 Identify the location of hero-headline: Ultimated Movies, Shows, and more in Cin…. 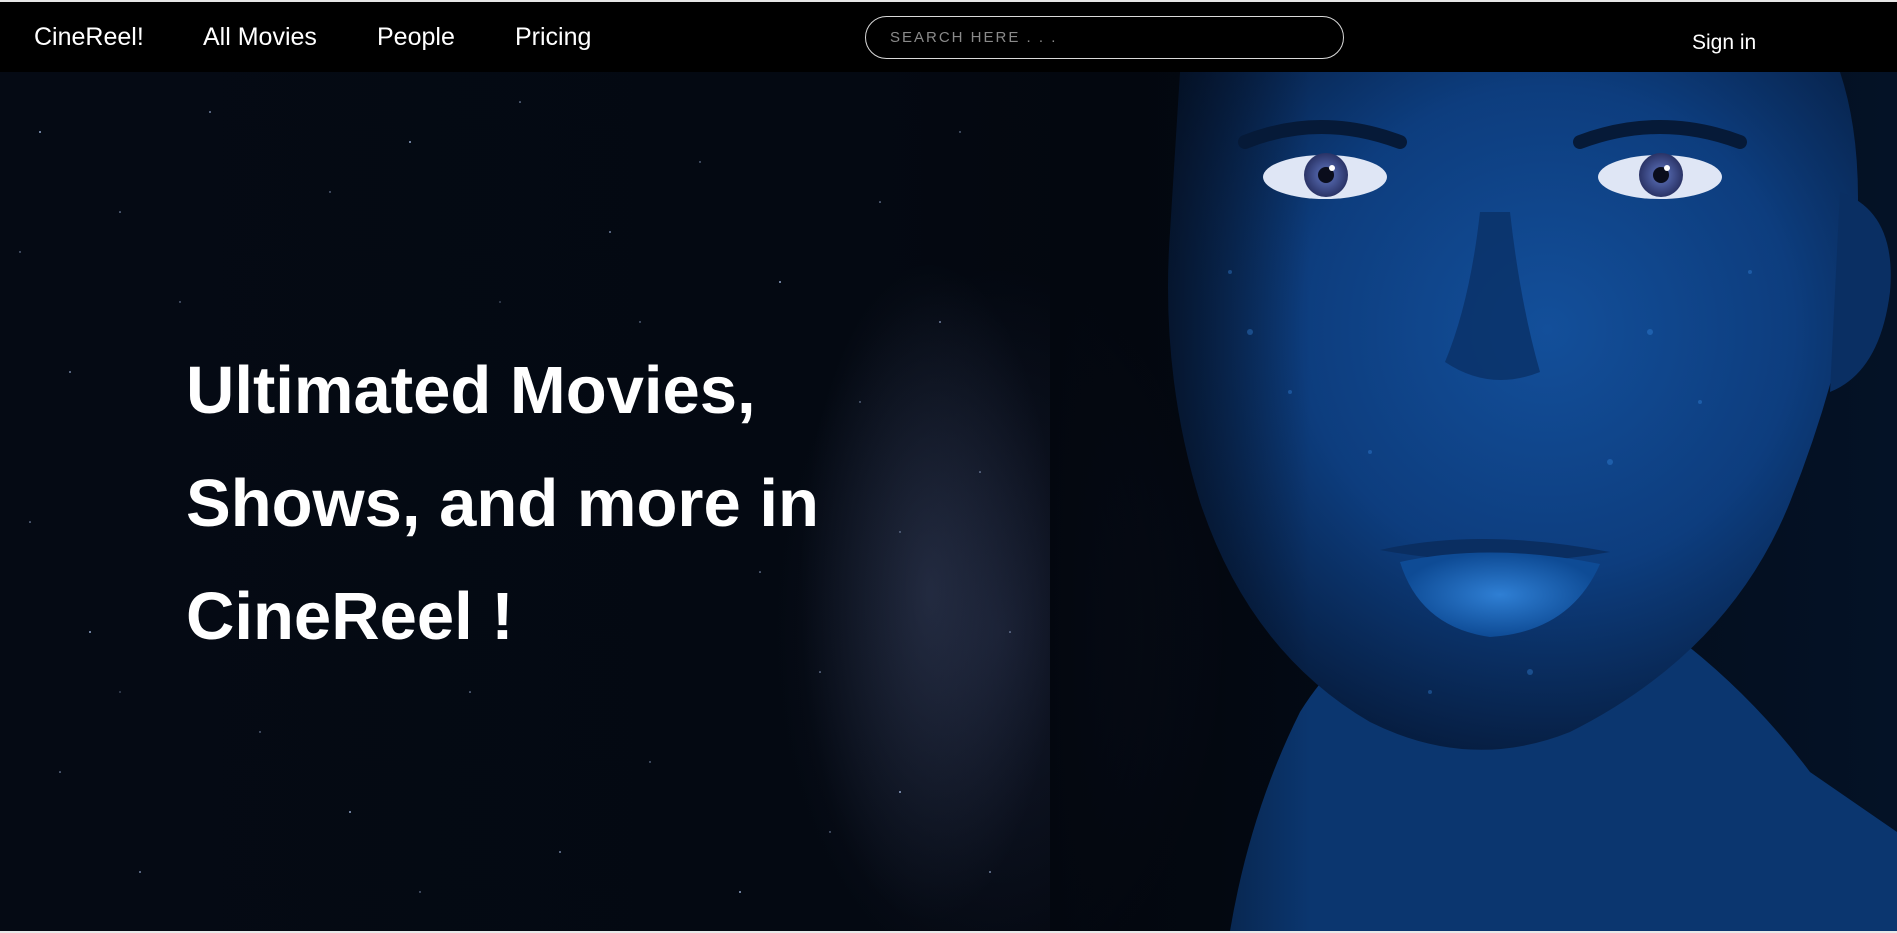
(502, 503).